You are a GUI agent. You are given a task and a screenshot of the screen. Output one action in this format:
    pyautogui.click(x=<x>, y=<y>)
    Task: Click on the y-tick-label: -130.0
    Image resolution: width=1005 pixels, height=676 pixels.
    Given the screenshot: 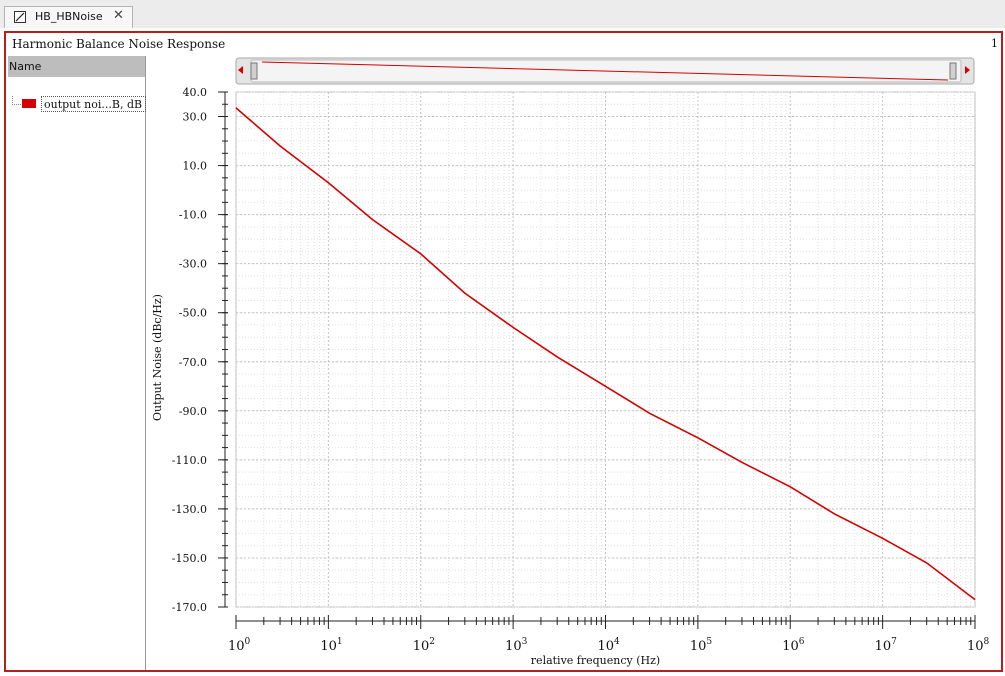 What is the action you would take?
    pyautogui.click(x=189, y=509)
    